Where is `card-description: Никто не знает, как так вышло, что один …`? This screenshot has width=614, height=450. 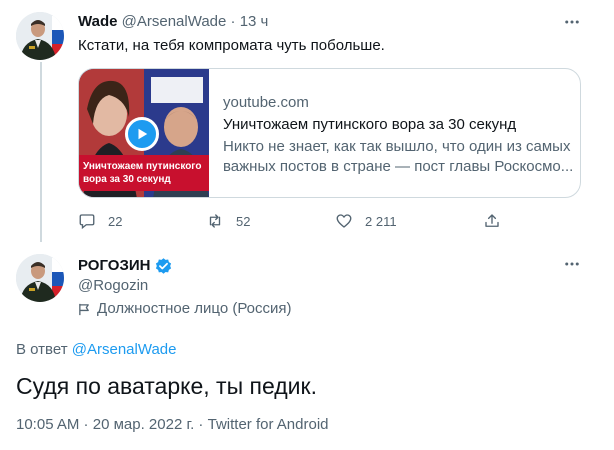 card-description: Никто не знает, как так вышло, что один … is located at coordinates (398, 157).